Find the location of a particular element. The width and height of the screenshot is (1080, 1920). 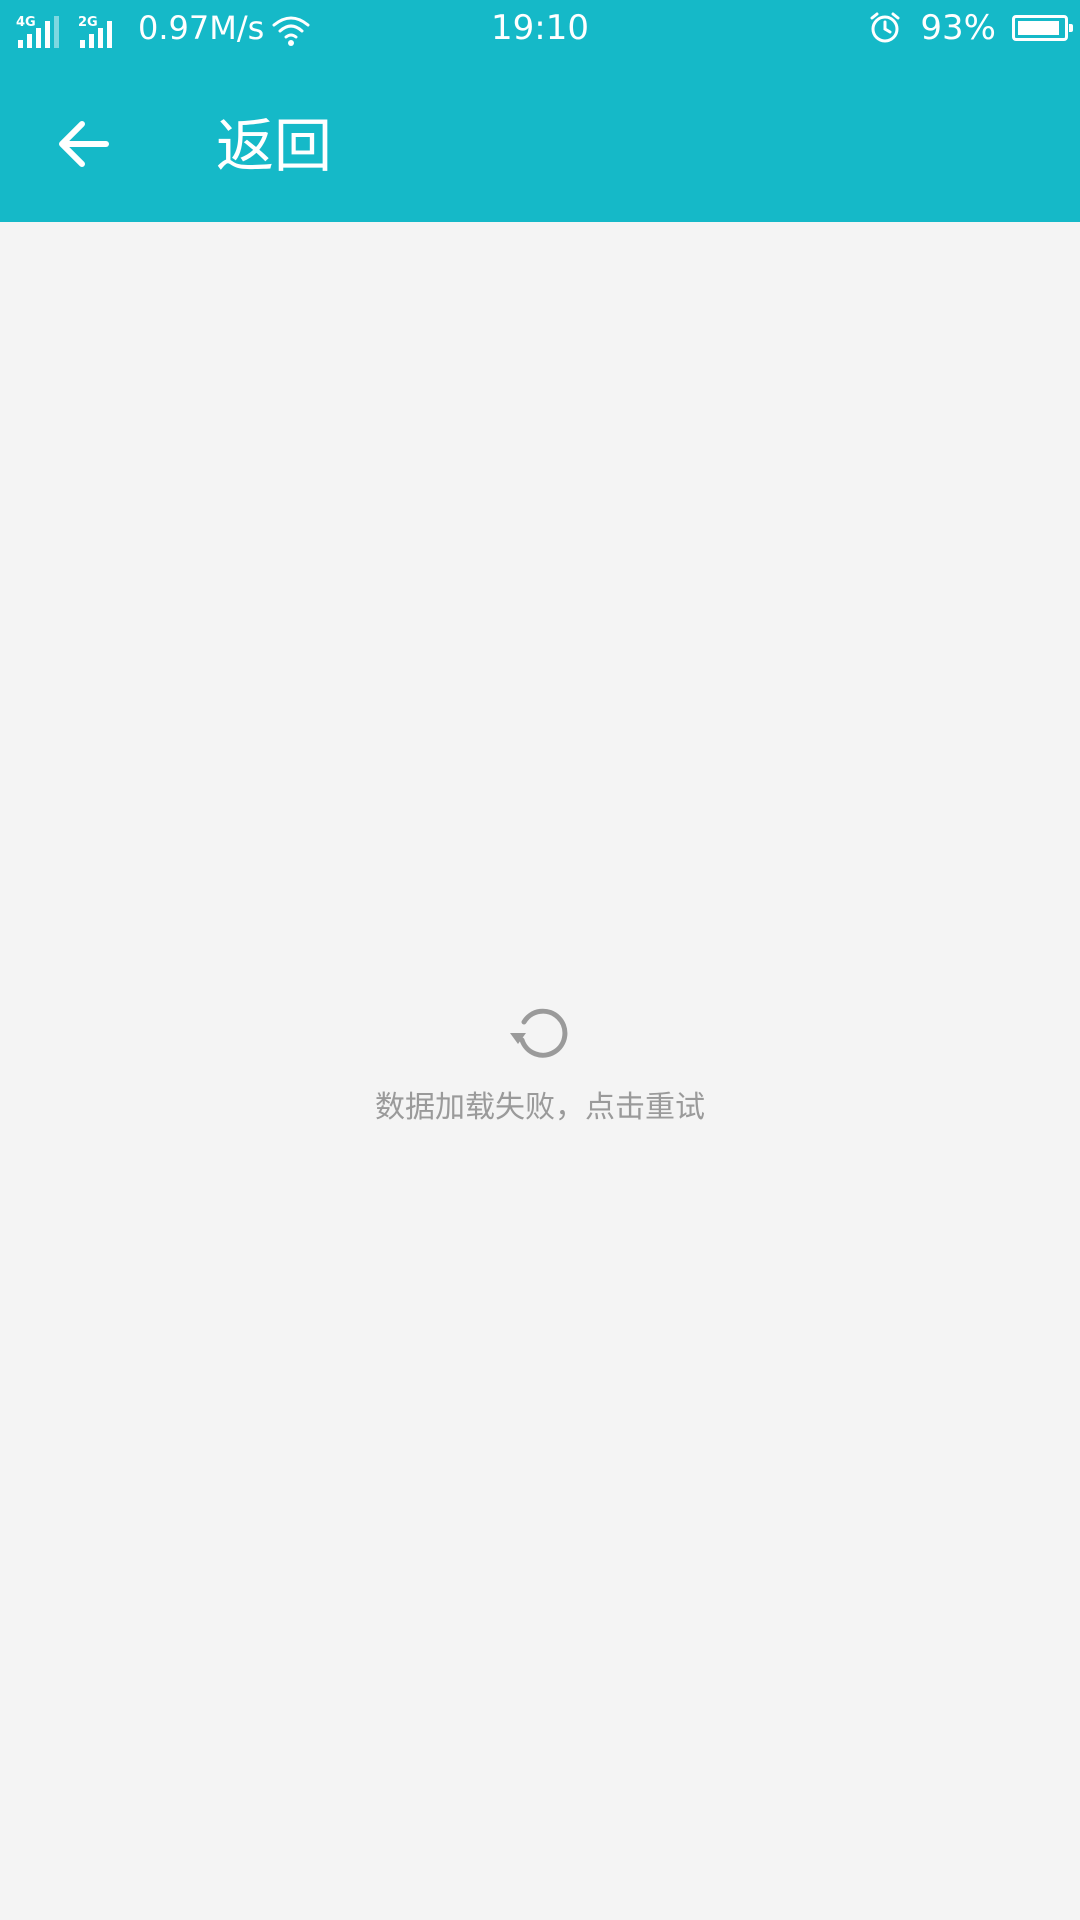

error-message: 数据加载失败，点击重试 is located at coordinates (540, 1107).